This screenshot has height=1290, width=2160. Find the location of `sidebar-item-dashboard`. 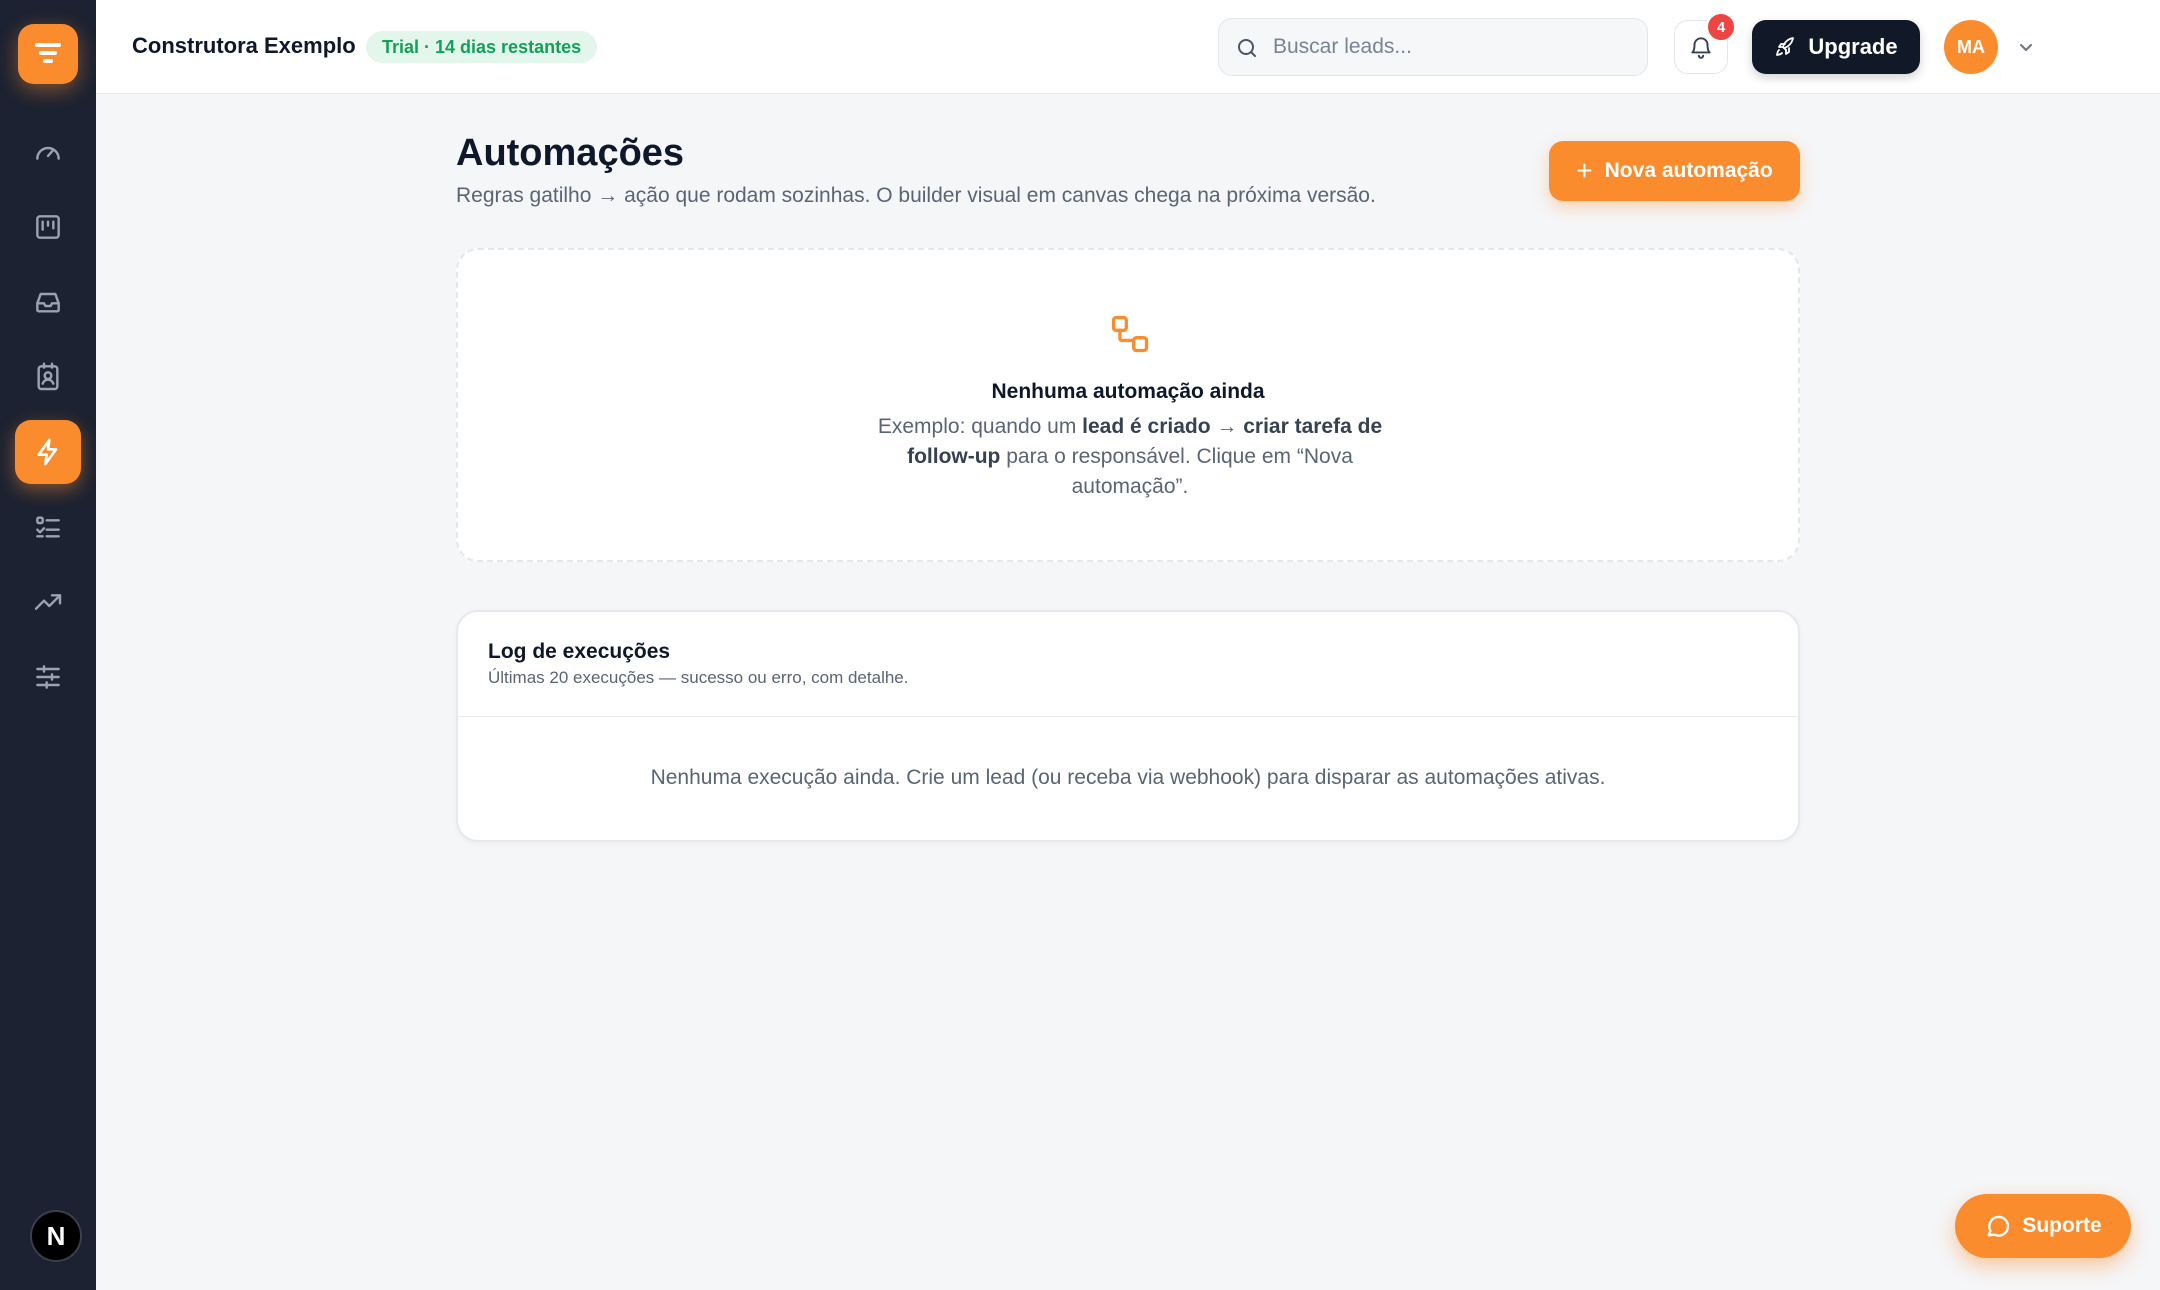

sidebar-item-dashboard is located at coordinates (48, 152).